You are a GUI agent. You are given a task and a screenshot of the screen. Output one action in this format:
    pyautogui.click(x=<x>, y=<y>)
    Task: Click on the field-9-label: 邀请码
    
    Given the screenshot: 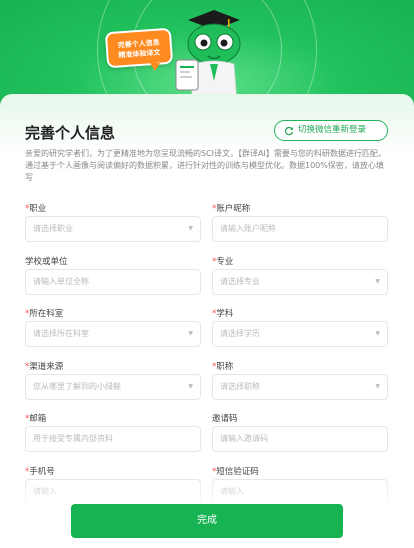 What is the action you would take?
    pyautogui.click(x=225, y=418)
    